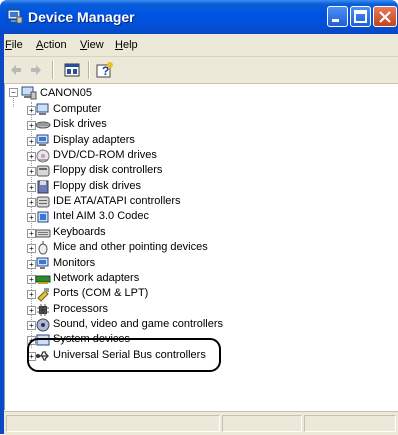 Image resolution: width=398 pixels, height=435 pixels. Describe the element at coordinates (92, 45) in the screenshot. I see `menu-view: View` at that location.